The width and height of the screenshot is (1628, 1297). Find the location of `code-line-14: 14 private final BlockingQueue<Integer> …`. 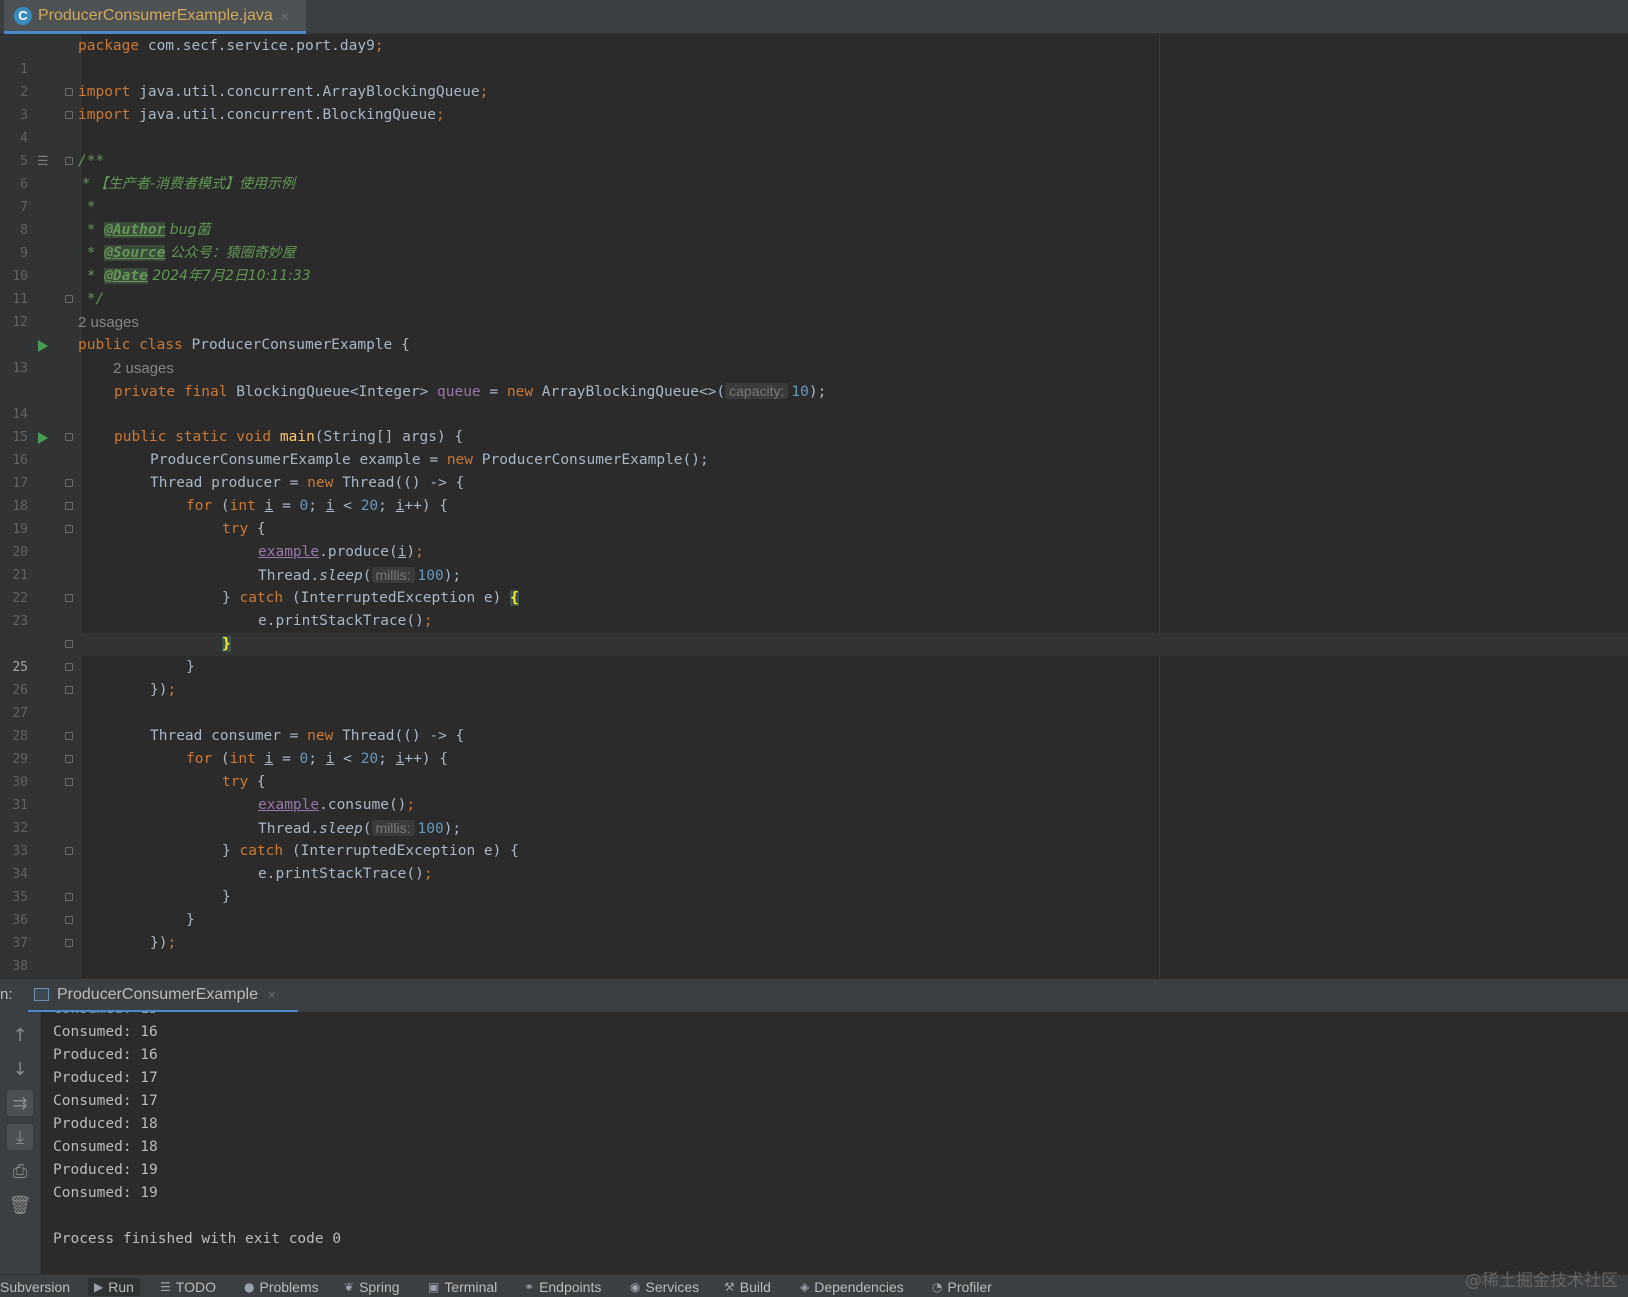

code-line-14: 14 private final BlockingQueue<Integer> … is located at coordinates (814, 401).